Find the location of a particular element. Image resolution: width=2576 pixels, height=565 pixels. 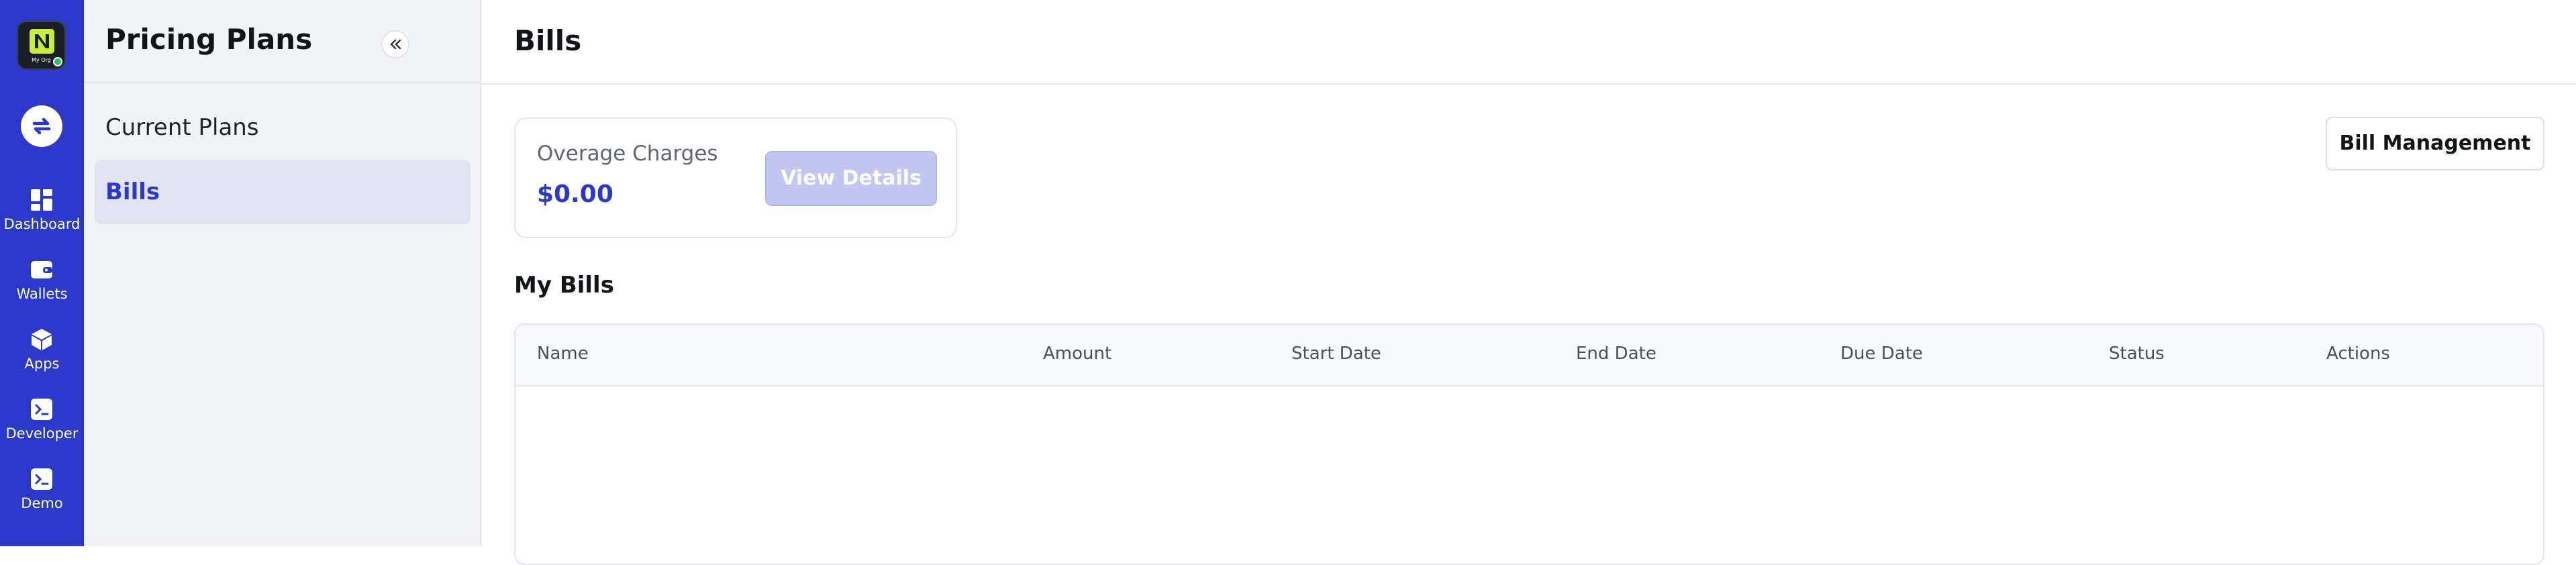

column-header-due-date: Due Date is located at coordinates (1881, 354).